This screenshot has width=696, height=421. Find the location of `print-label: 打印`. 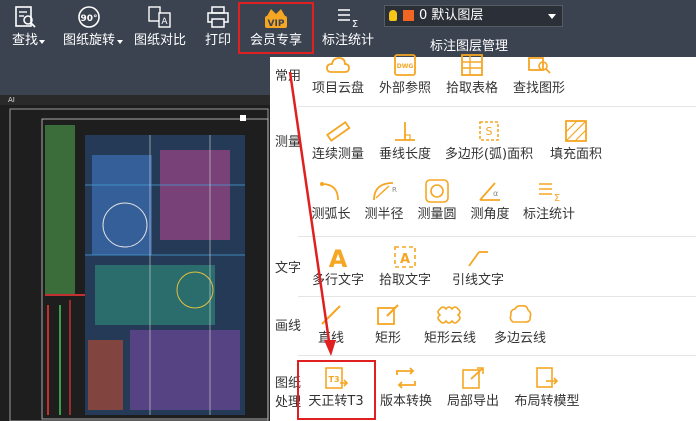

print-label: 打印 is located at coordinates (217, 40).